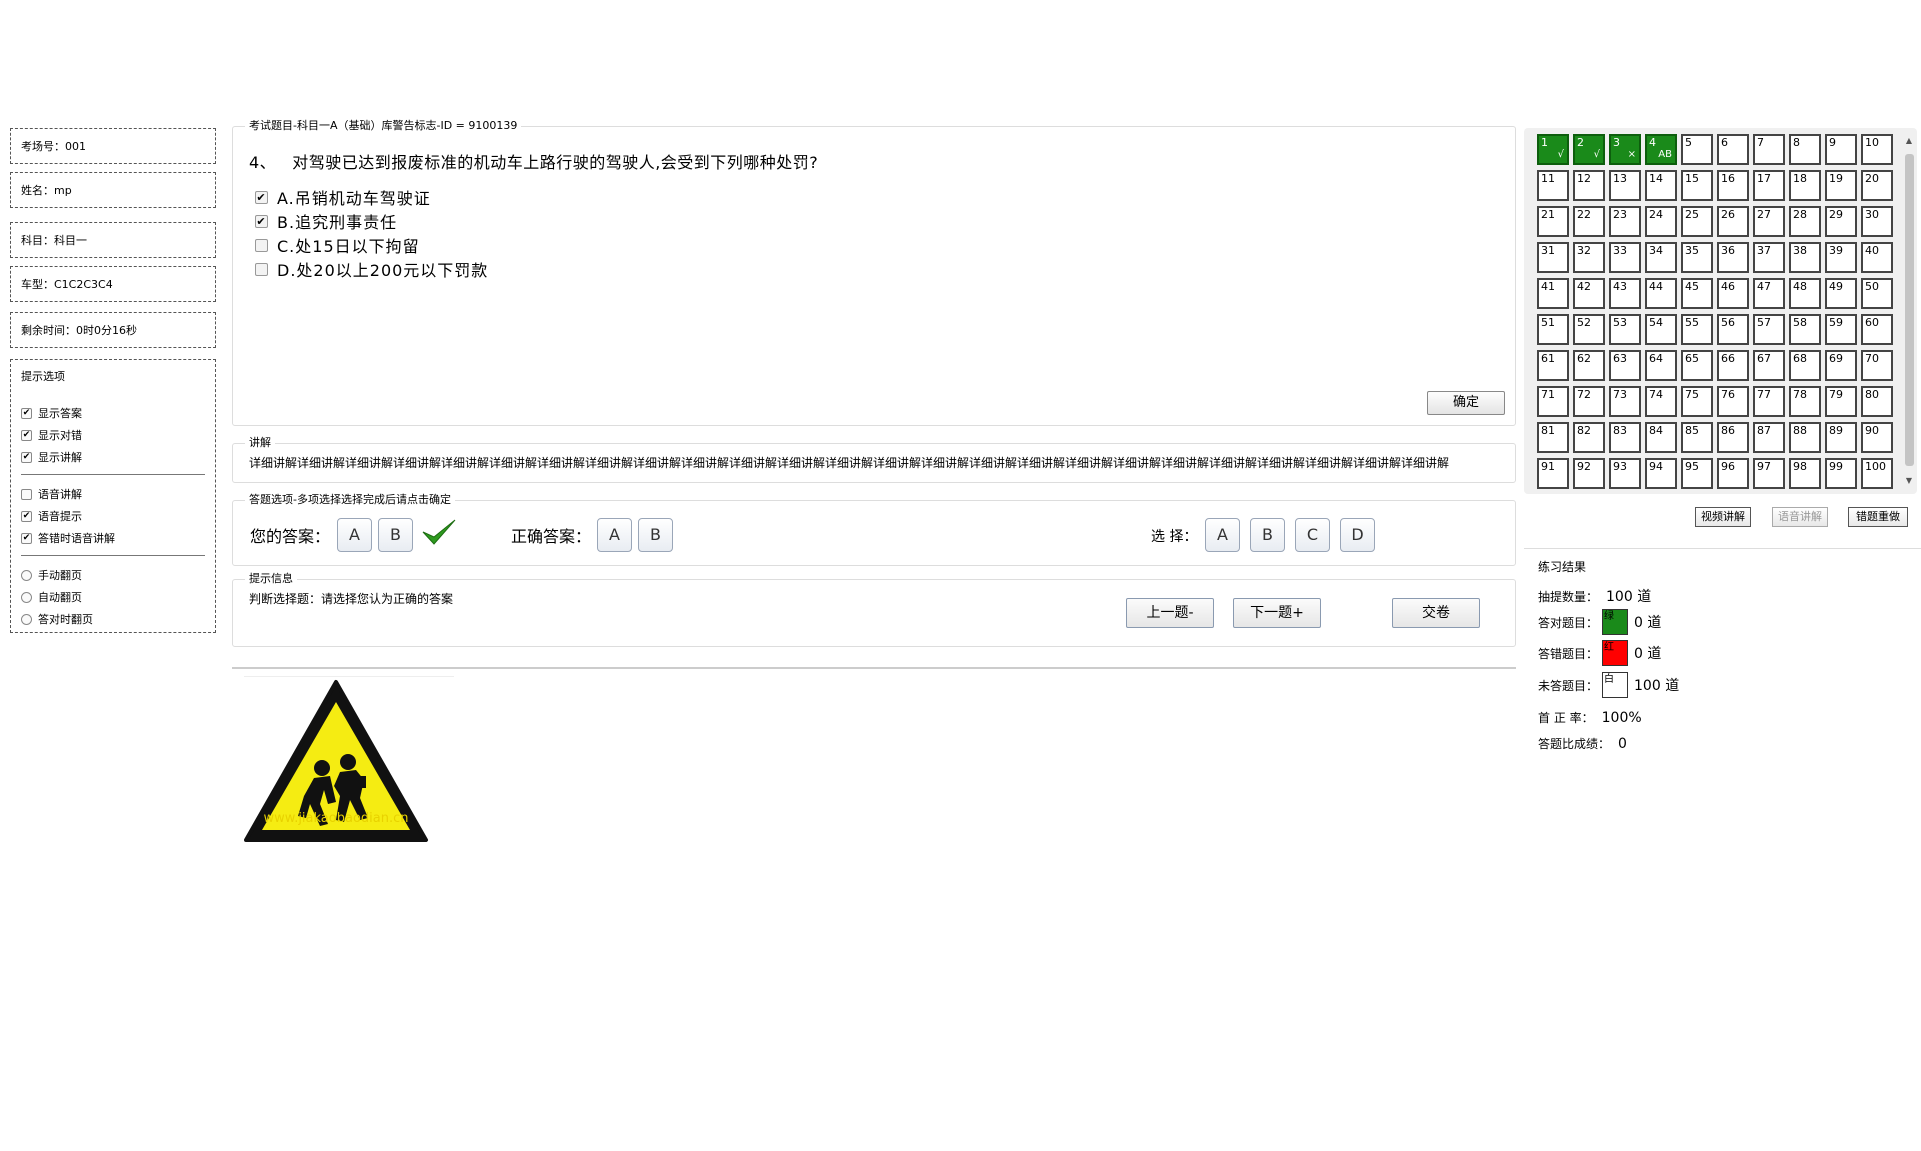  What do you see at coordinates (1697, 257) in the screenshot?
I see `question-grid-cell: 35` at bounding box center [1697, 257].